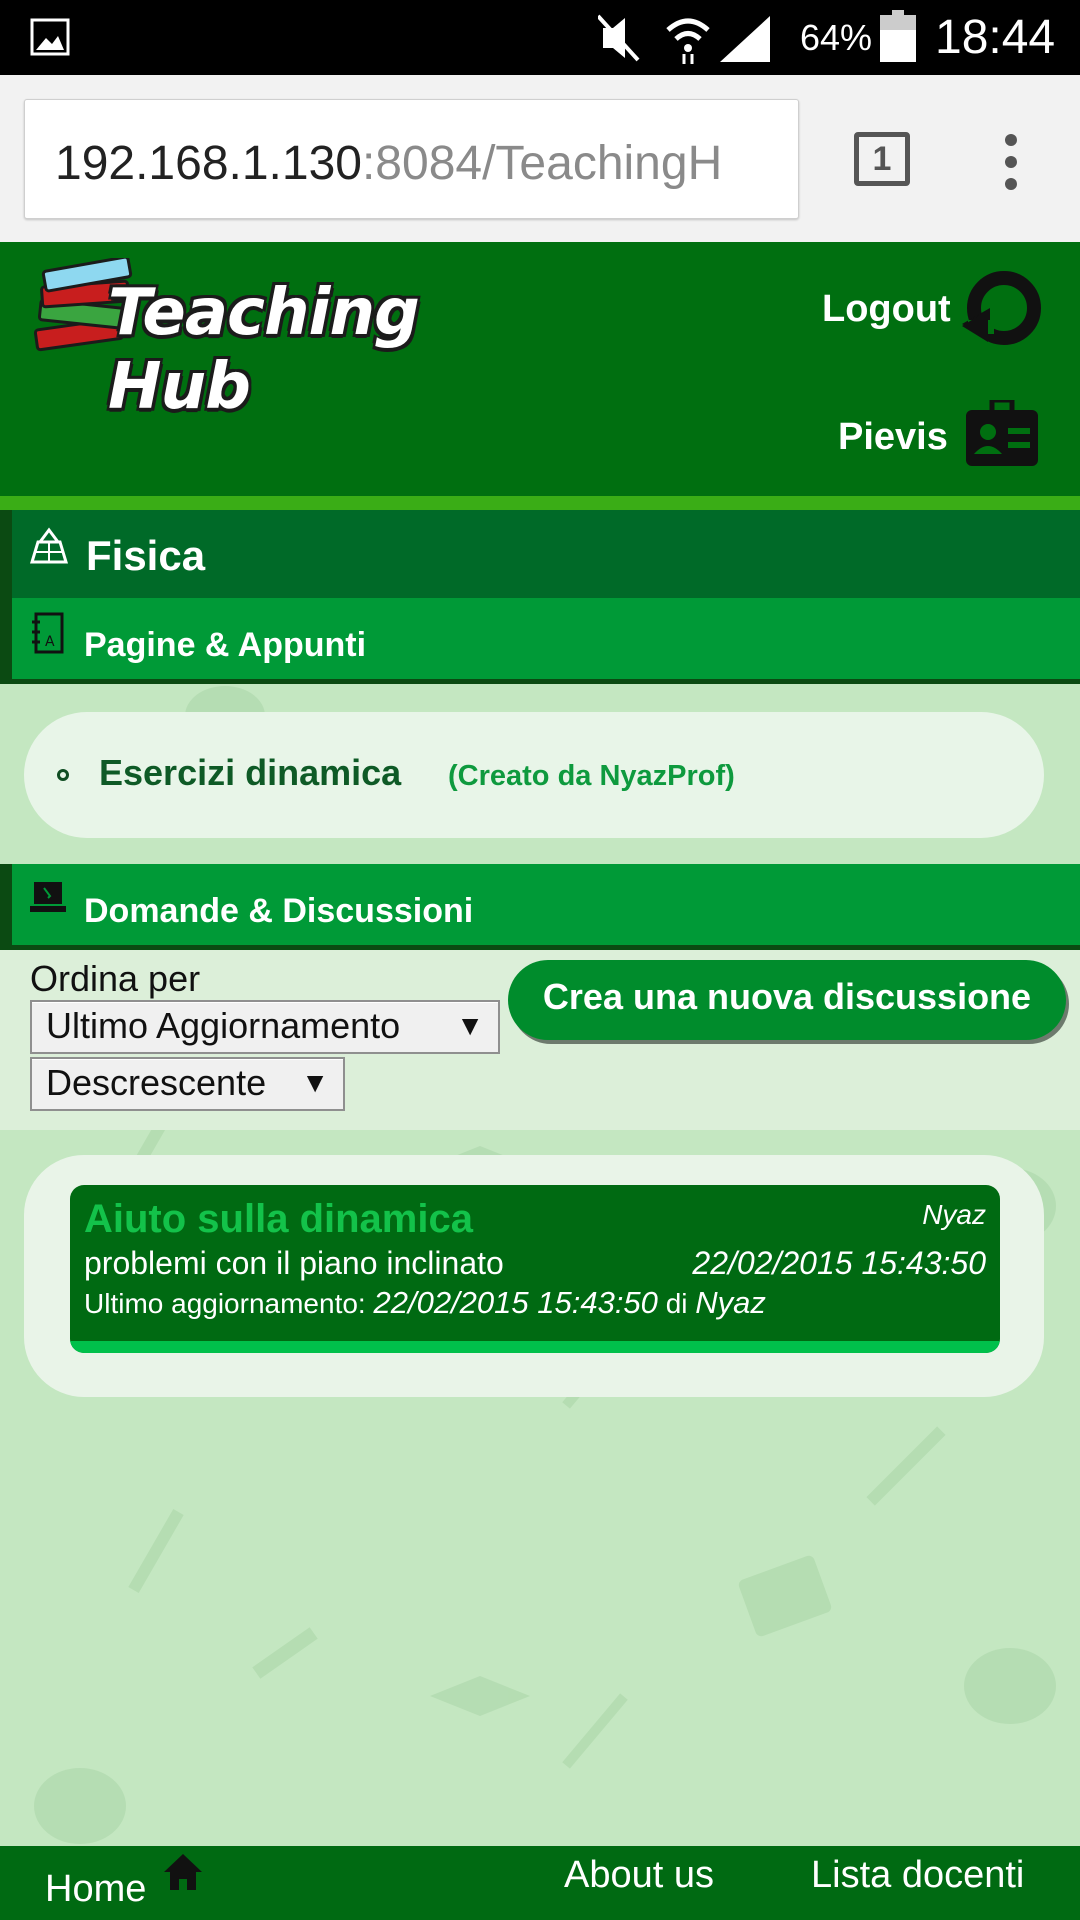  What do you see at coordinates (917, 1875) in the screenshot?
I see `footer-teachers-link: Lista docenti` at bounding box center [917, 1875].